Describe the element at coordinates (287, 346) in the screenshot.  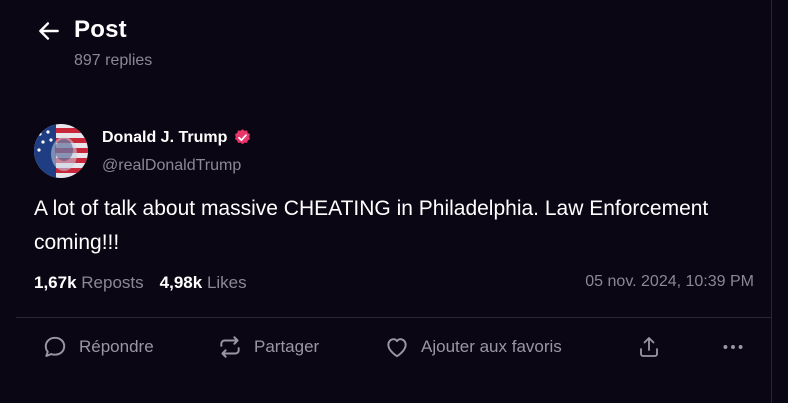
I see `repost-label: Partager` at that location.